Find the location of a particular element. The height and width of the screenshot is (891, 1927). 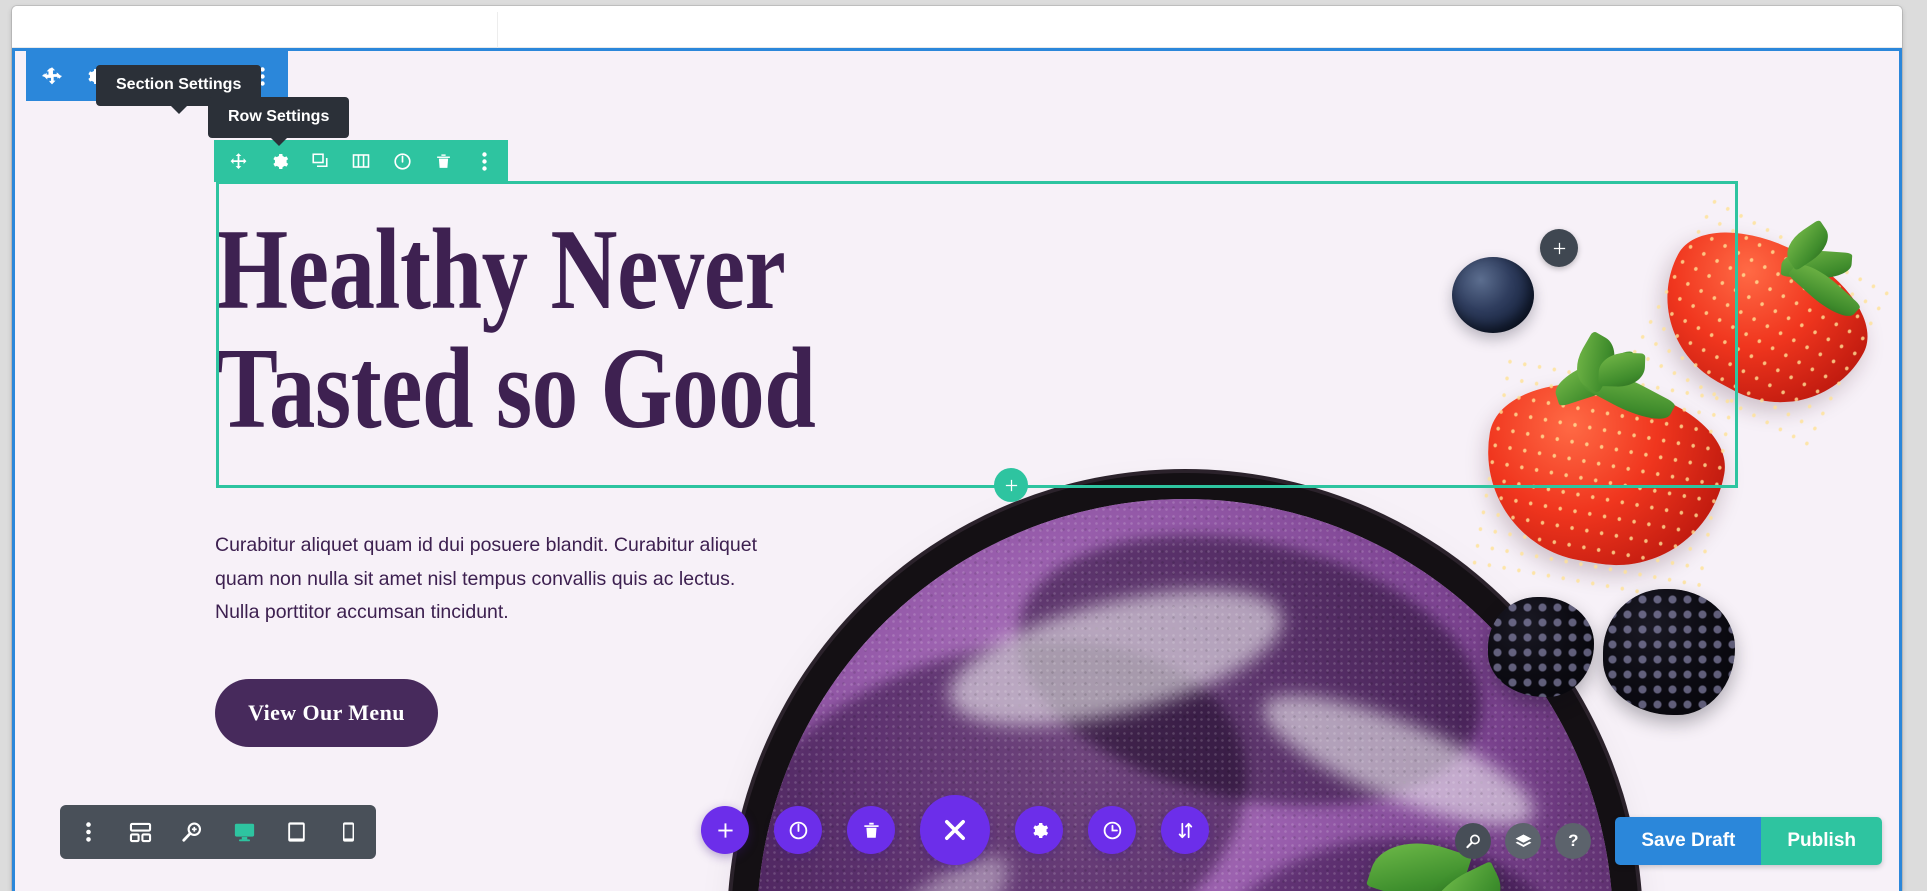

row-toolbar is located at coordinates (361, 161).